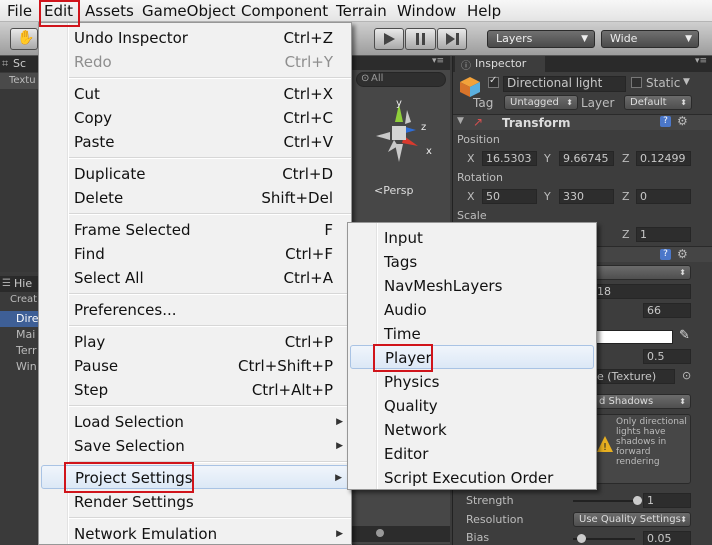  What do you see at coordinates (284, 11) in the screenshot?
I see `menu-component: Component` at bounding box center [284, 11].